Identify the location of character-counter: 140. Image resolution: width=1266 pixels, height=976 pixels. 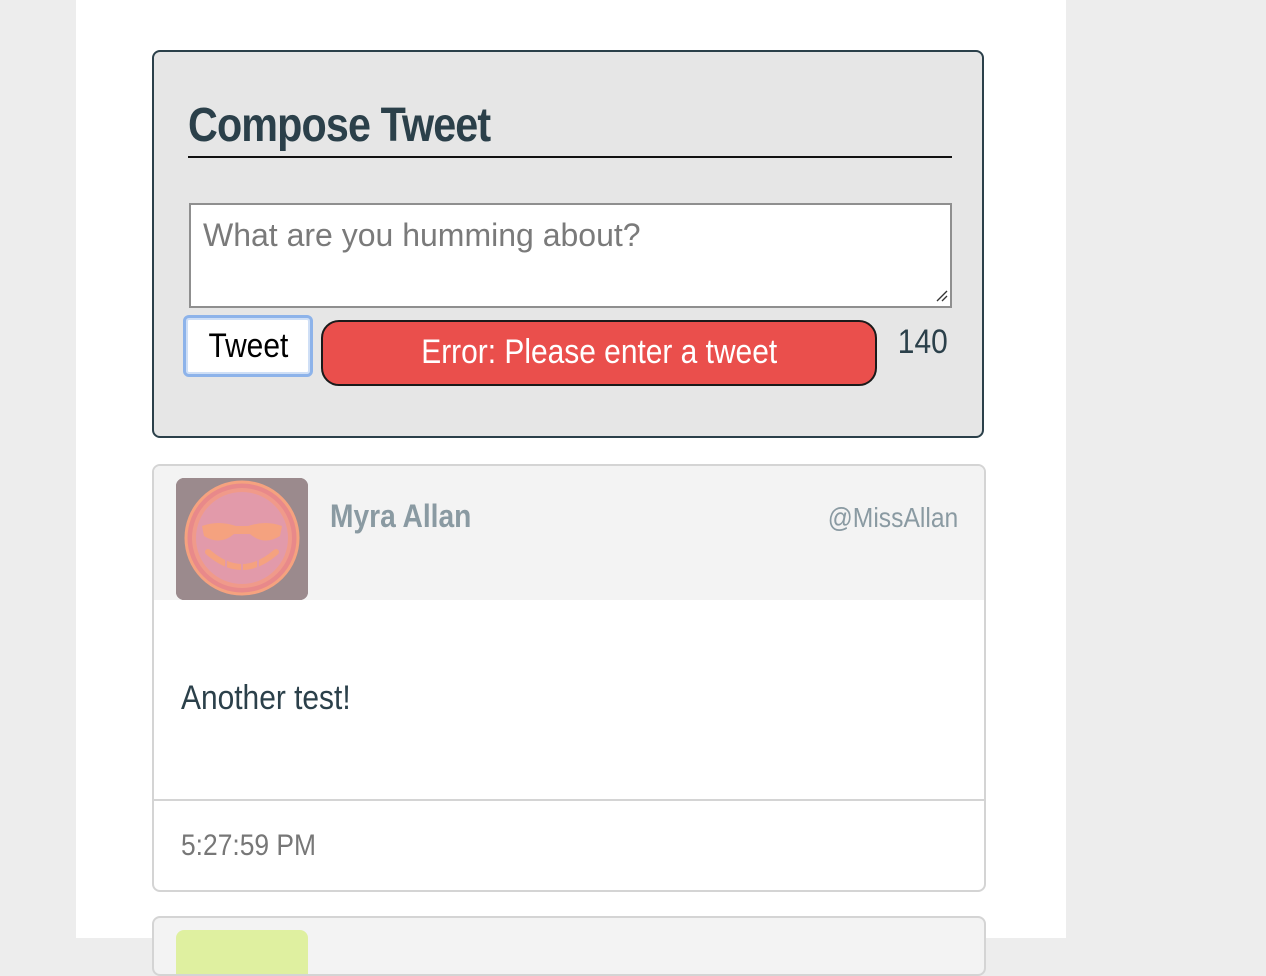
(919, 342).